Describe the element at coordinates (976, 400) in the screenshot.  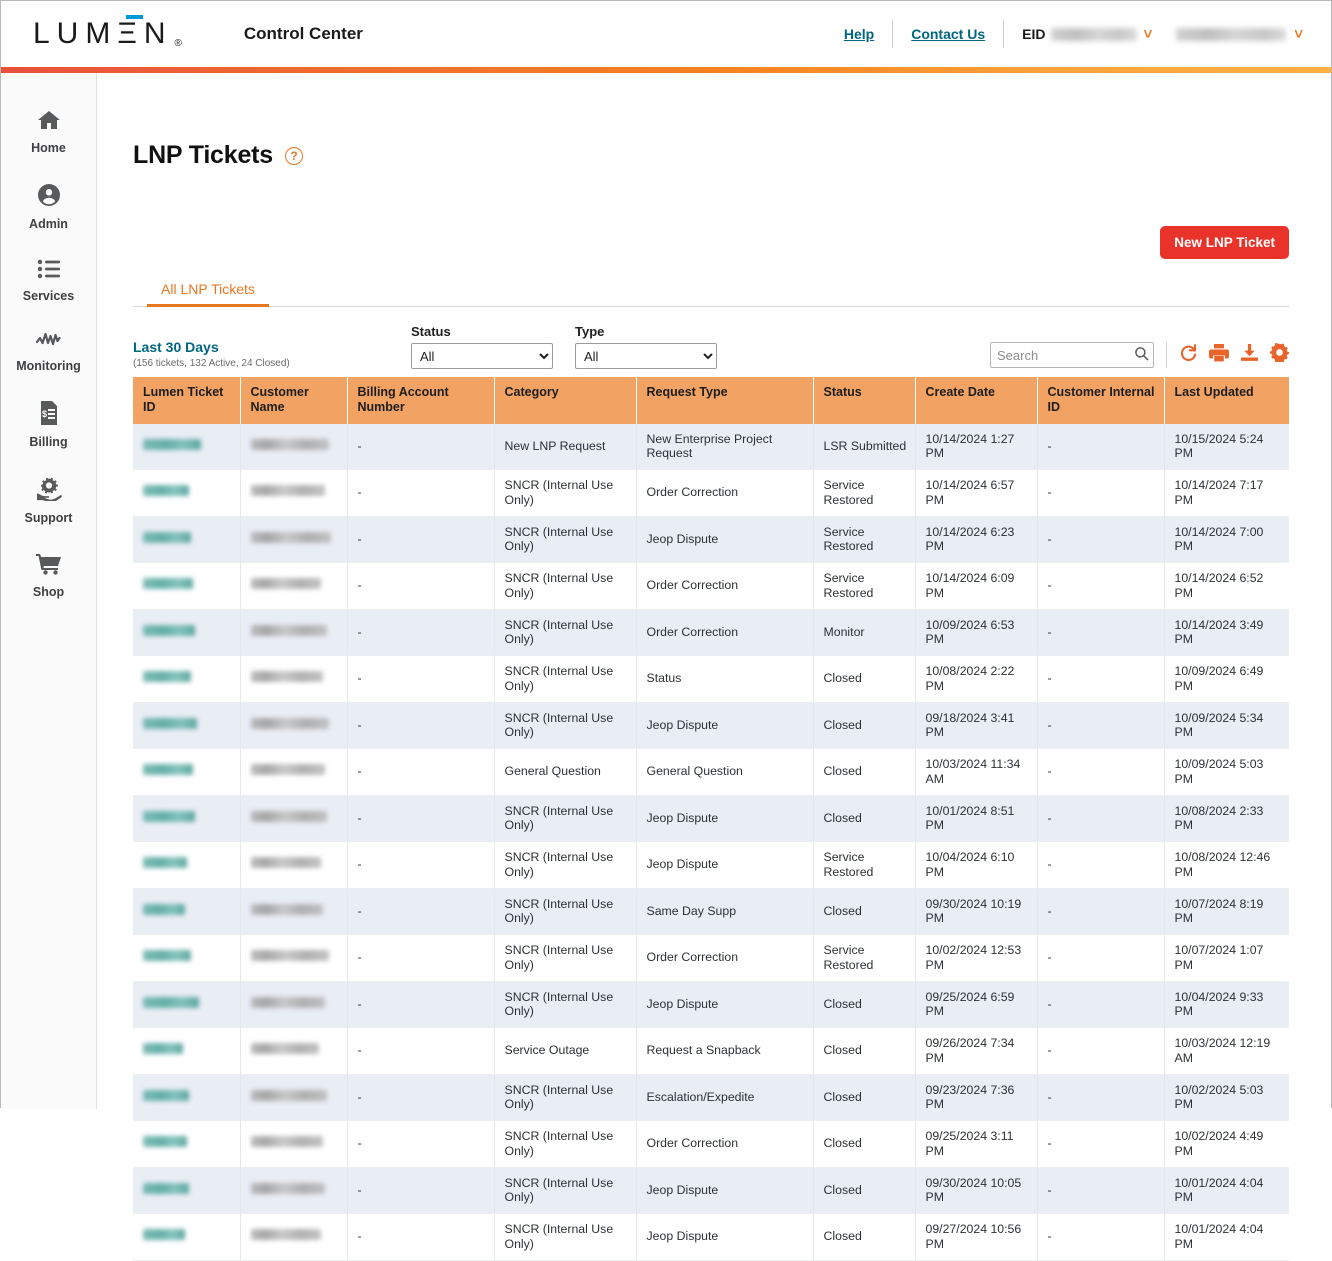
I see `column-header-create-date: Create Date` at that location.